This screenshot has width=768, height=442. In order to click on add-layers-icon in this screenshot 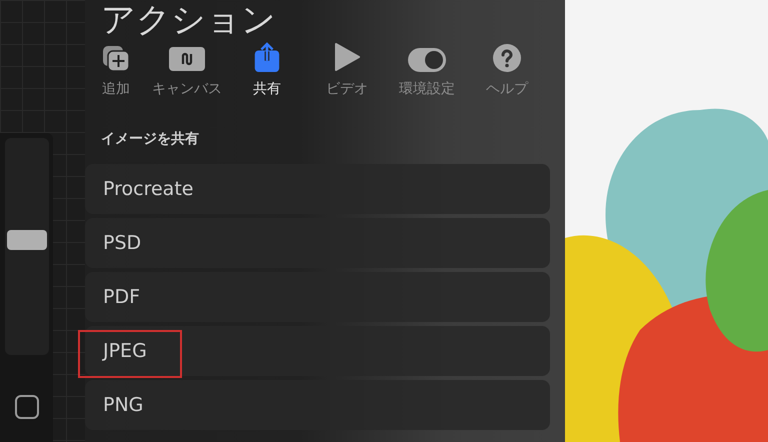, I will do `click(116, 58)`.